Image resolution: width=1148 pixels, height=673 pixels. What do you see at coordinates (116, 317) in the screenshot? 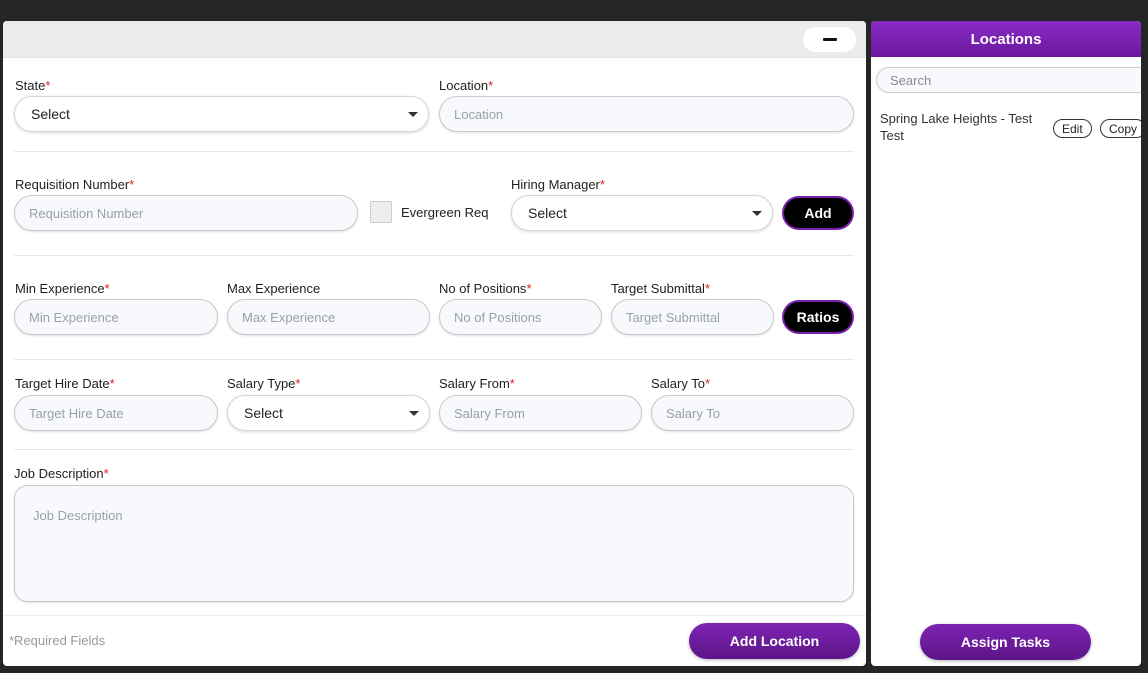
I see `min-experience-input: Min Experience` at bounding box center [116, 317].